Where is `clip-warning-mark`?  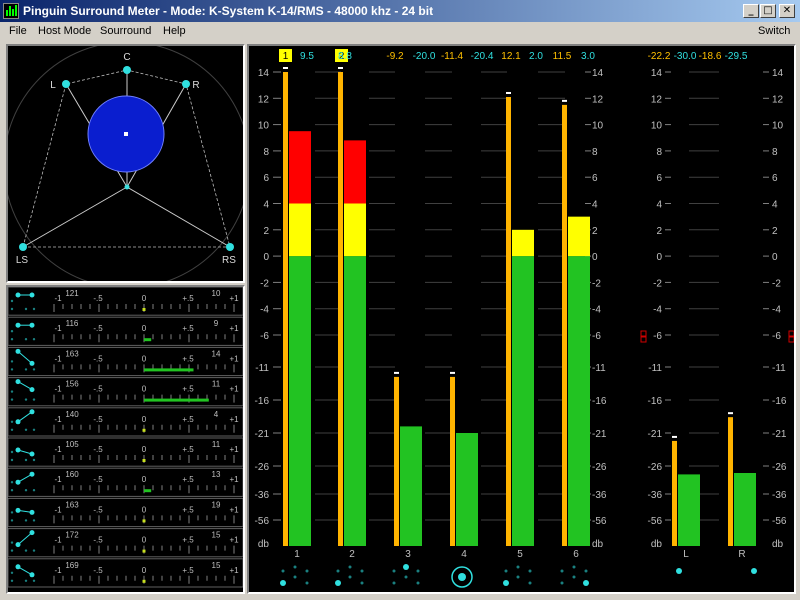 clip-warning-mark is located at coordinates (643, 333).